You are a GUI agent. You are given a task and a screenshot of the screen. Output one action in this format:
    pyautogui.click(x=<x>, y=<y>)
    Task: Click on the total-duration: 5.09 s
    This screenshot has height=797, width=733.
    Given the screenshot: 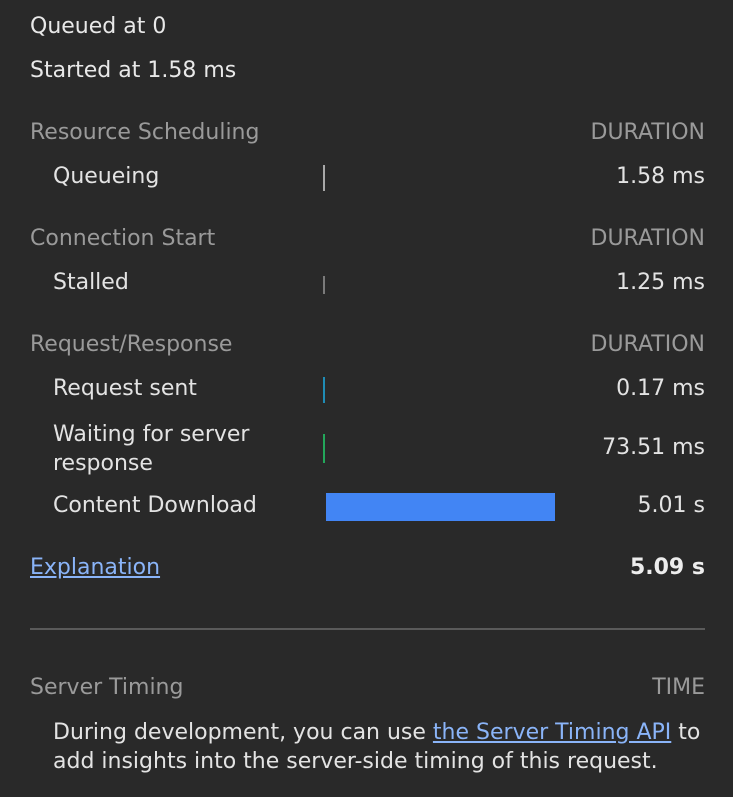 What is the action you would take?
    pyautogui.click(x=667, y=567)
    